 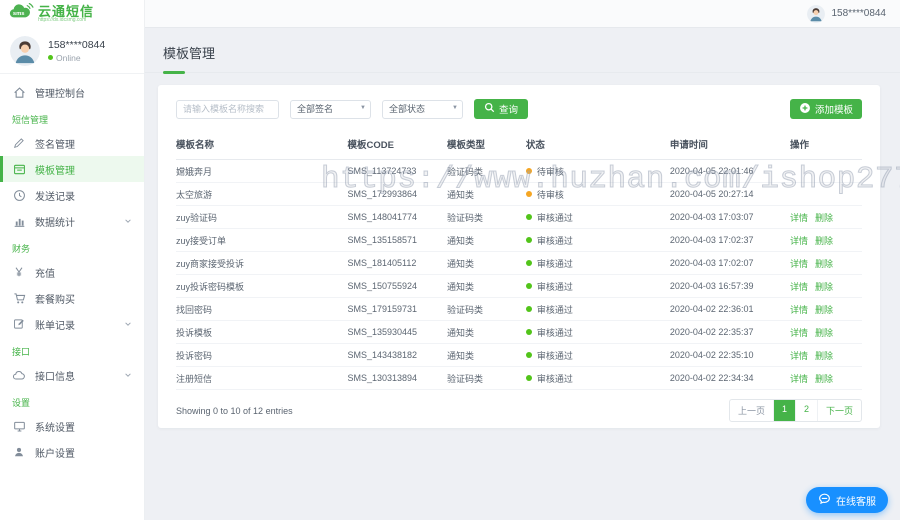 I want to click on topbar-right: 158****0844, so click(x=522, y=13).